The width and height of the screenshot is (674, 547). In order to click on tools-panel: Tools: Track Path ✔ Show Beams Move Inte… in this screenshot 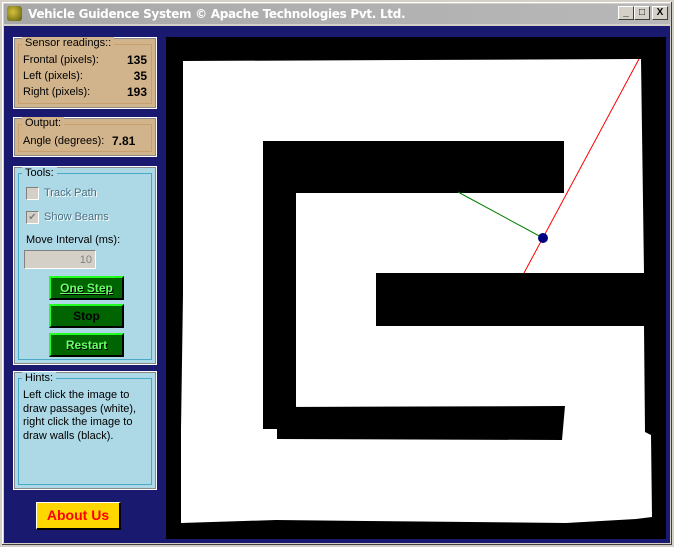, I will do `click(85, 265)`.